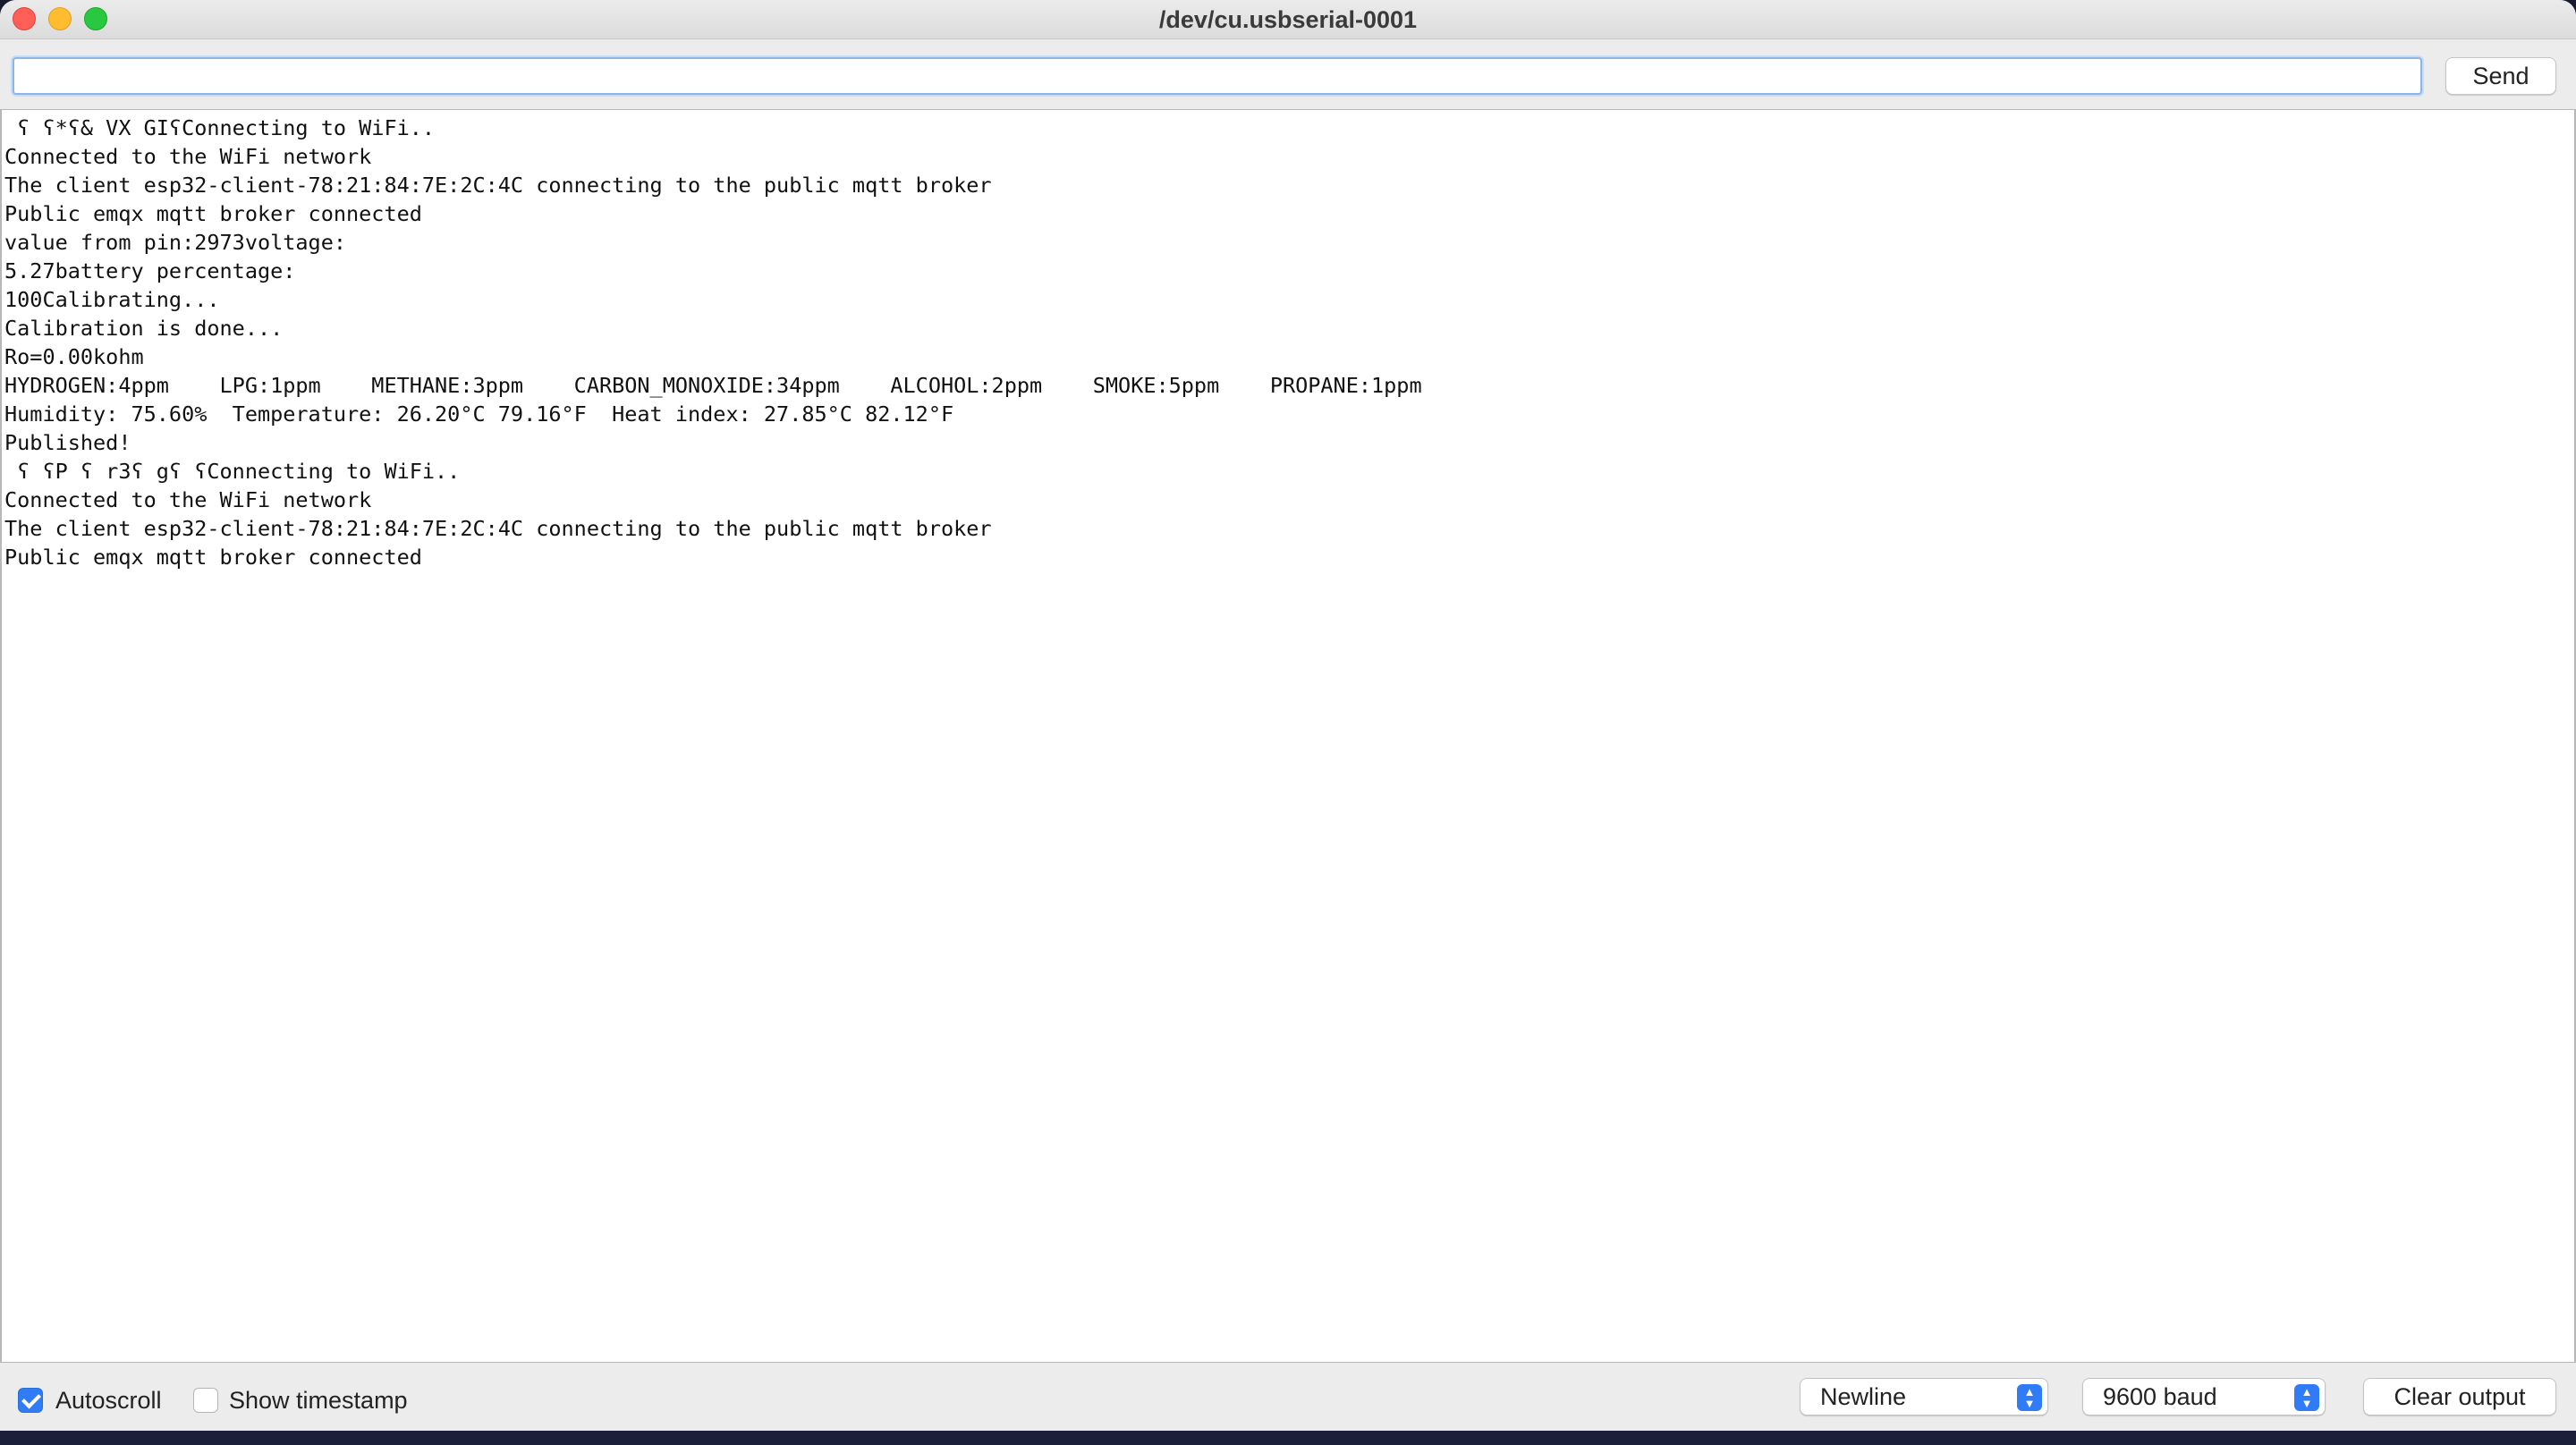 Image resolution: width=2576 pixels, height=1445 pixels. I want to click on desktop-background, so click(1288, 1438).